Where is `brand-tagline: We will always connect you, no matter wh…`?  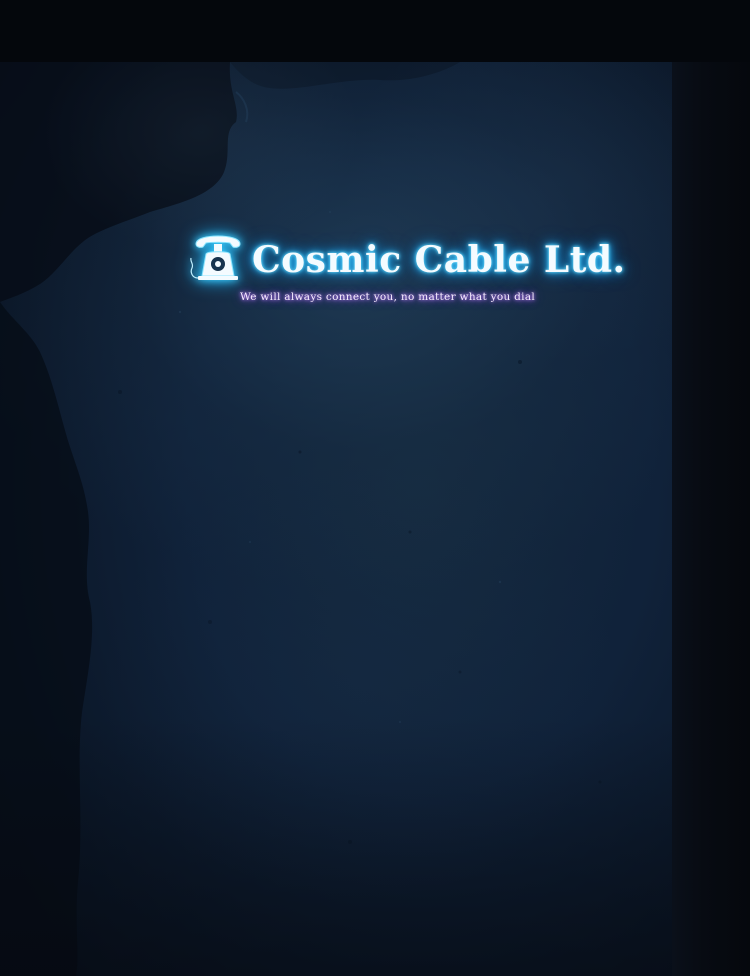 brand-tagline: We will always connect you, no matter wh… is located at coordinates (388, 297).